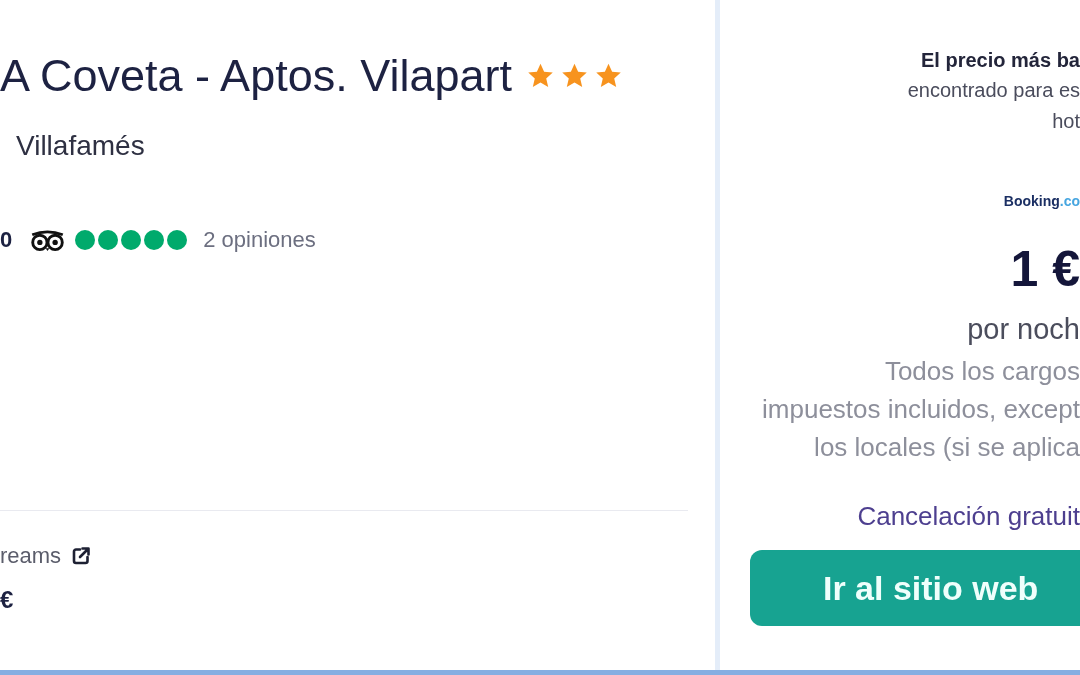 The image size is (1080, 675). Describe the element at coordinates (947, 447) in the screenshot. I see `tax-note: los locales (si se aplica` at that location.